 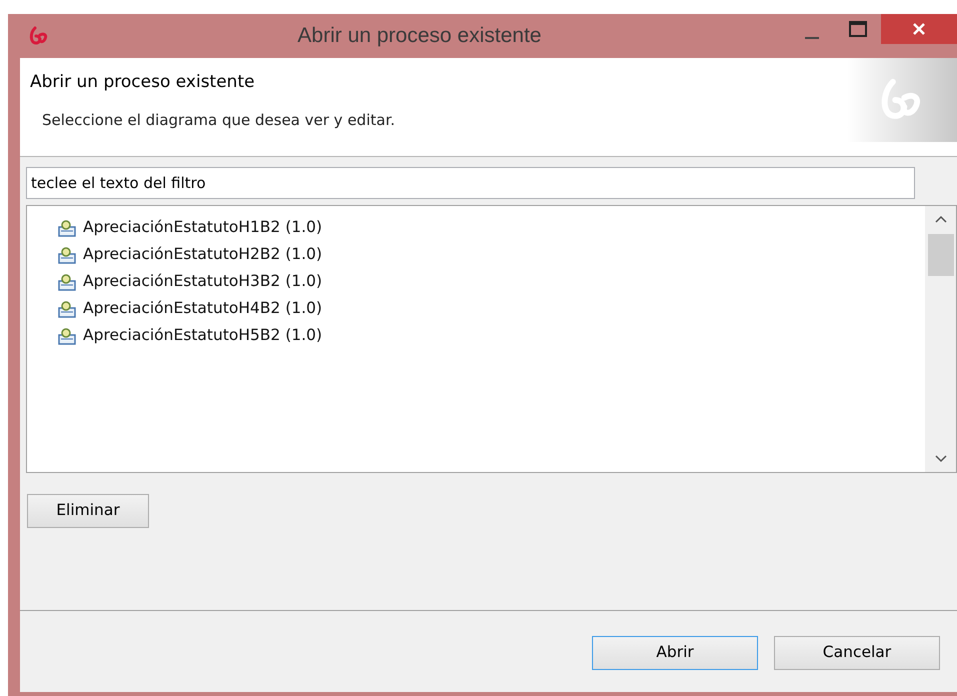 I want to click on close-button, so click(x=919, y=29).